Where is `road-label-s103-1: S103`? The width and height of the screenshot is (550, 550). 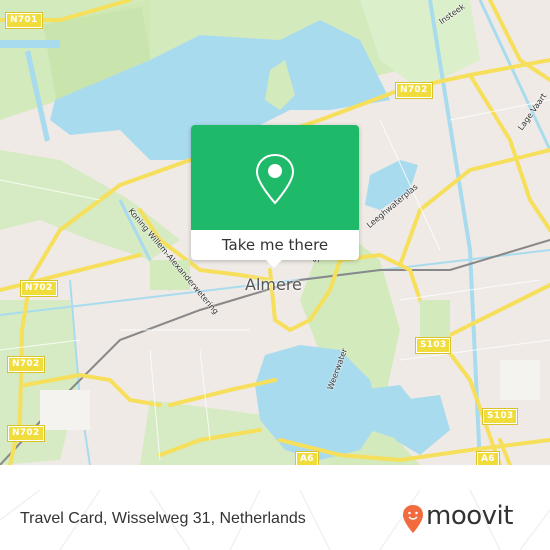
road-label-s103-1: S103 is located at coordinates (433, 345).